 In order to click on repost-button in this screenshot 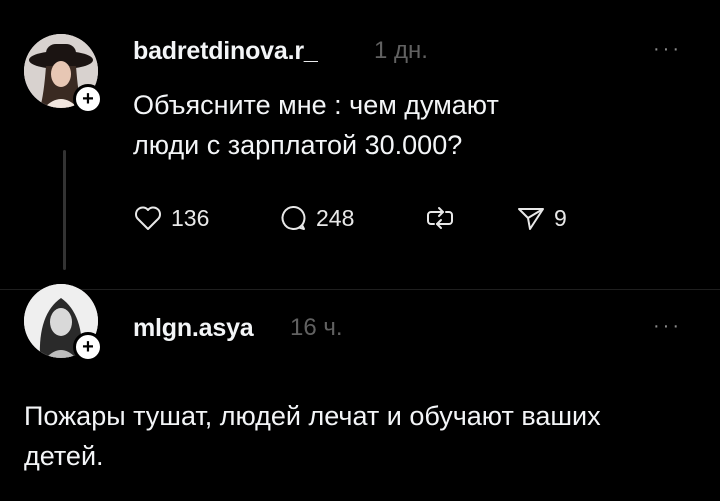, I will do `click(440, 218)`.